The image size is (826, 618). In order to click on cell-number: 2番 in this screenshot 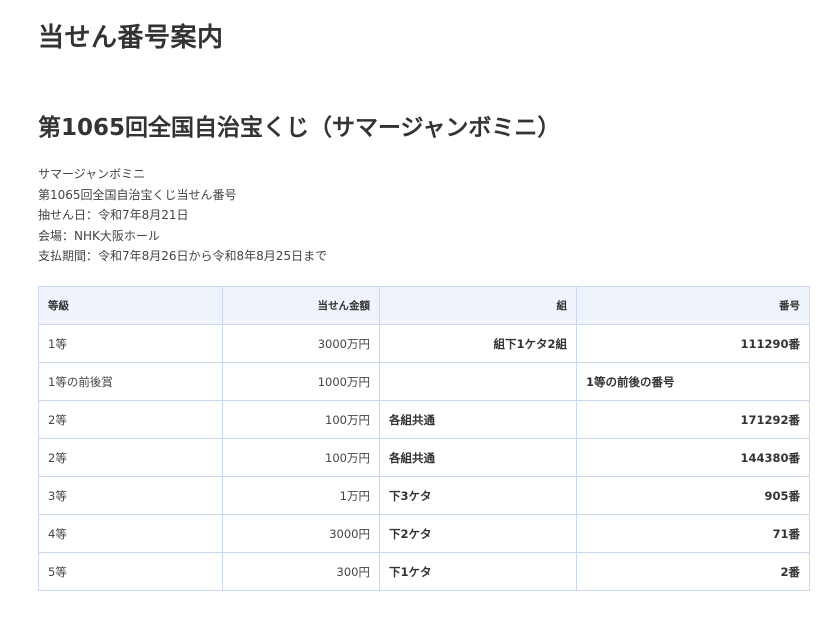, I will do `click(693, 571)`.